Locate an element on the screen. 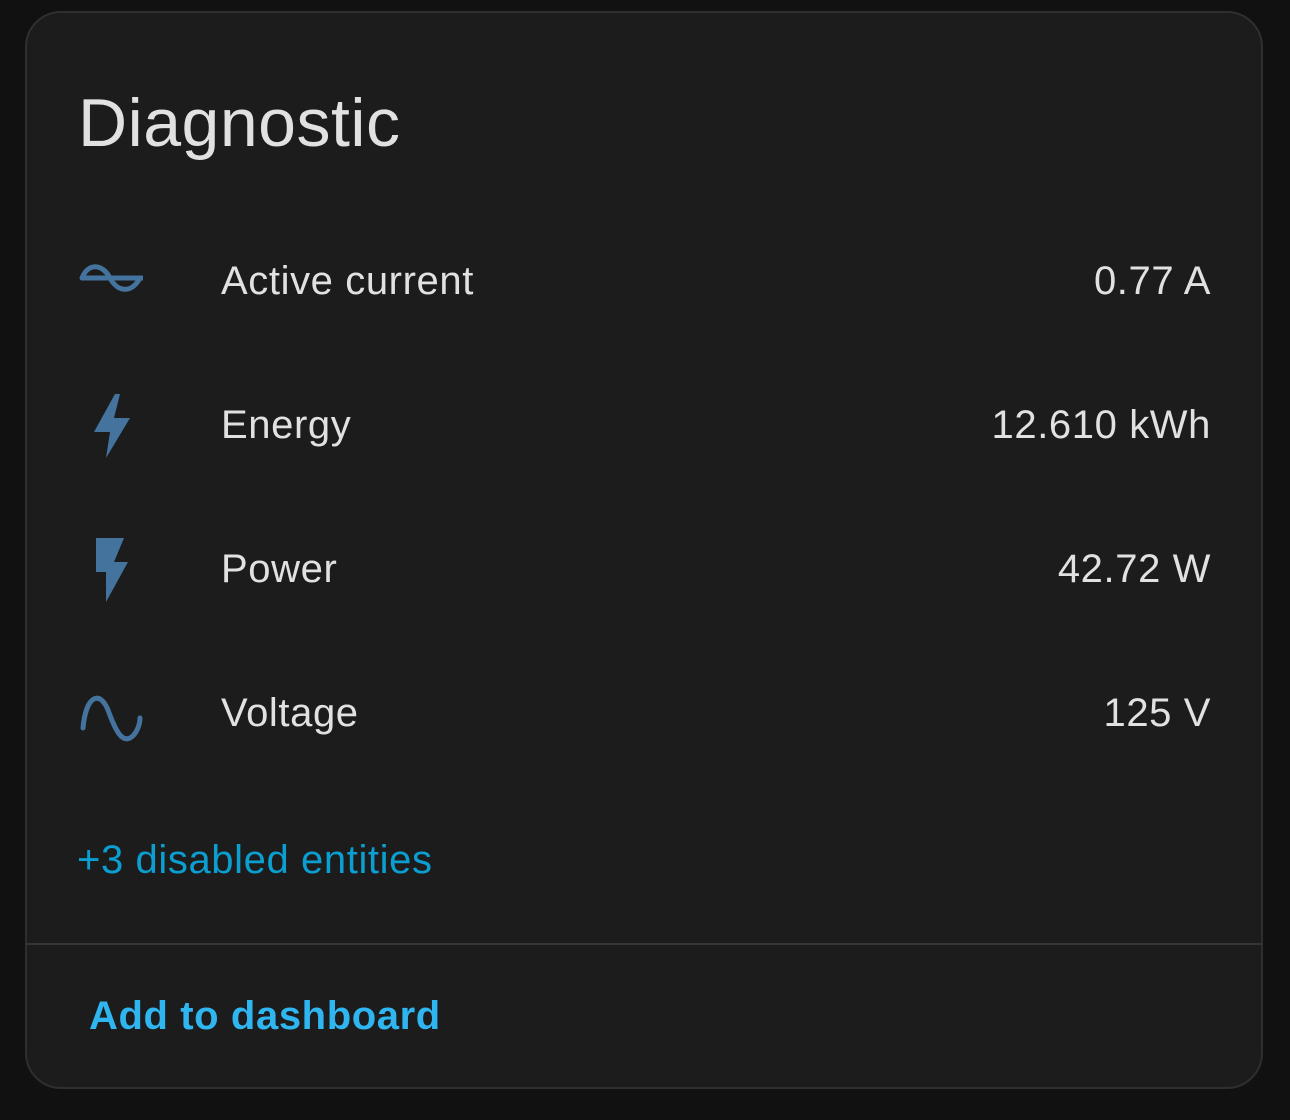 Image resolution: width=1290 pixels, height=1120 pixels. entity-value: 125 V is located at coordinates (1157, 713).